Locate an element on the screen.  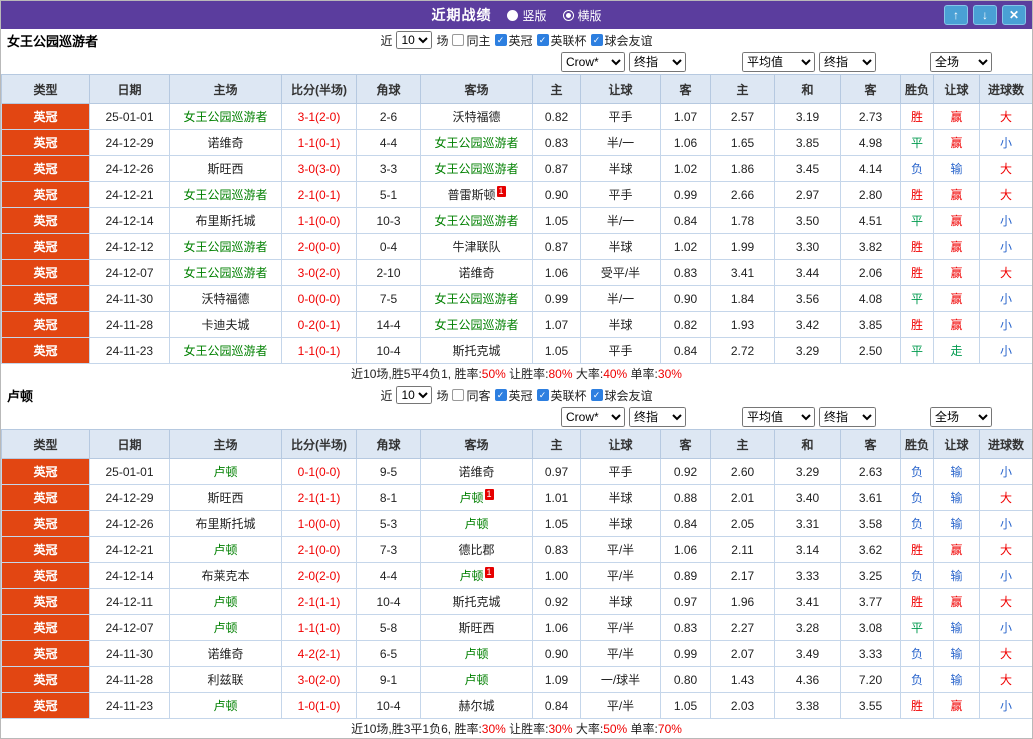
team-name-text: 斯托克城 is located at coordinates (476, 602).